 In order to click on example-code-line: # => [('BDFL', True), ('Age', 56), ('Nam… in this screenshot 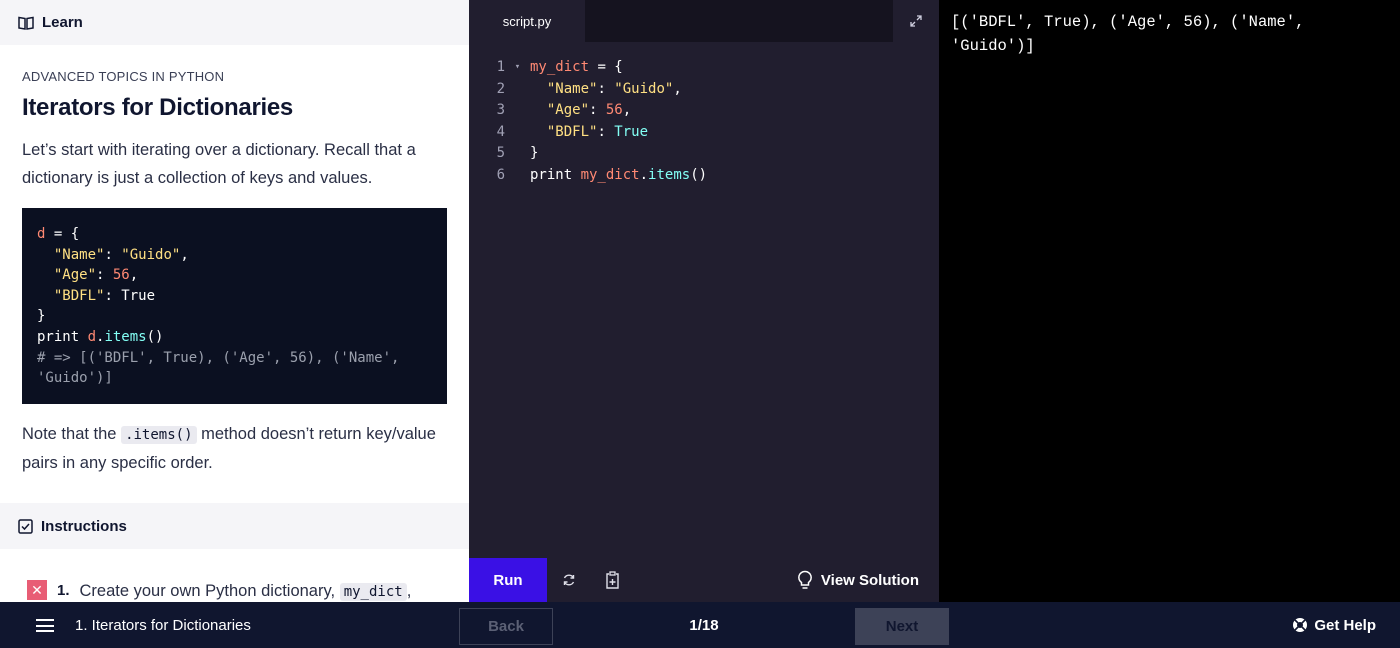, I will do `click(234, 358)`.